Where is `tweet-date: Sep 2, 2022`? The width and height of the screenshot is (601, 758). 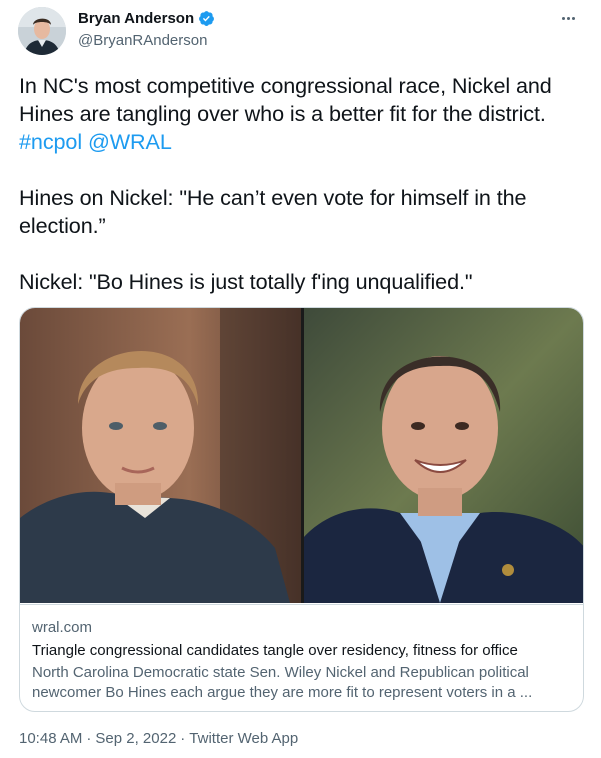 tweet-date: Sep 2, 2022 is located at coordinates (135, 738).